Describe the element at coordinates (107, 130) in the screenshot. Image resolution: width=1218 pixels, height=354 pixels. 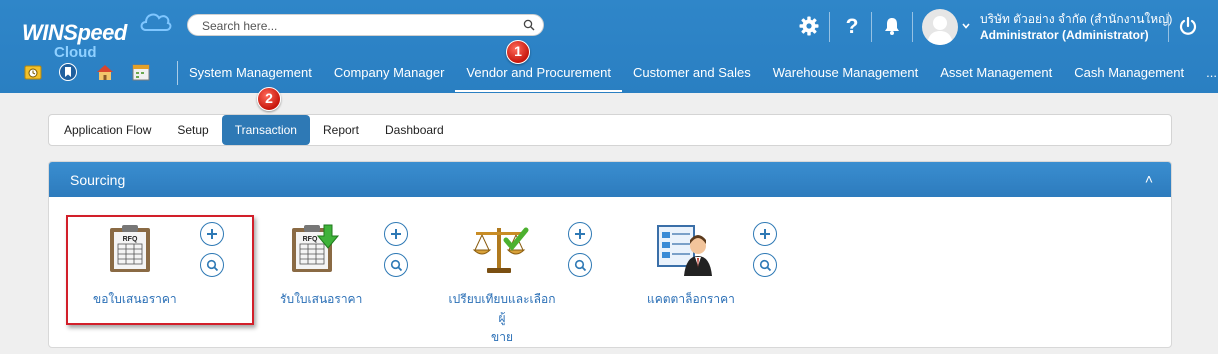
I see `tab-application-flow: Application Flow` at that location.